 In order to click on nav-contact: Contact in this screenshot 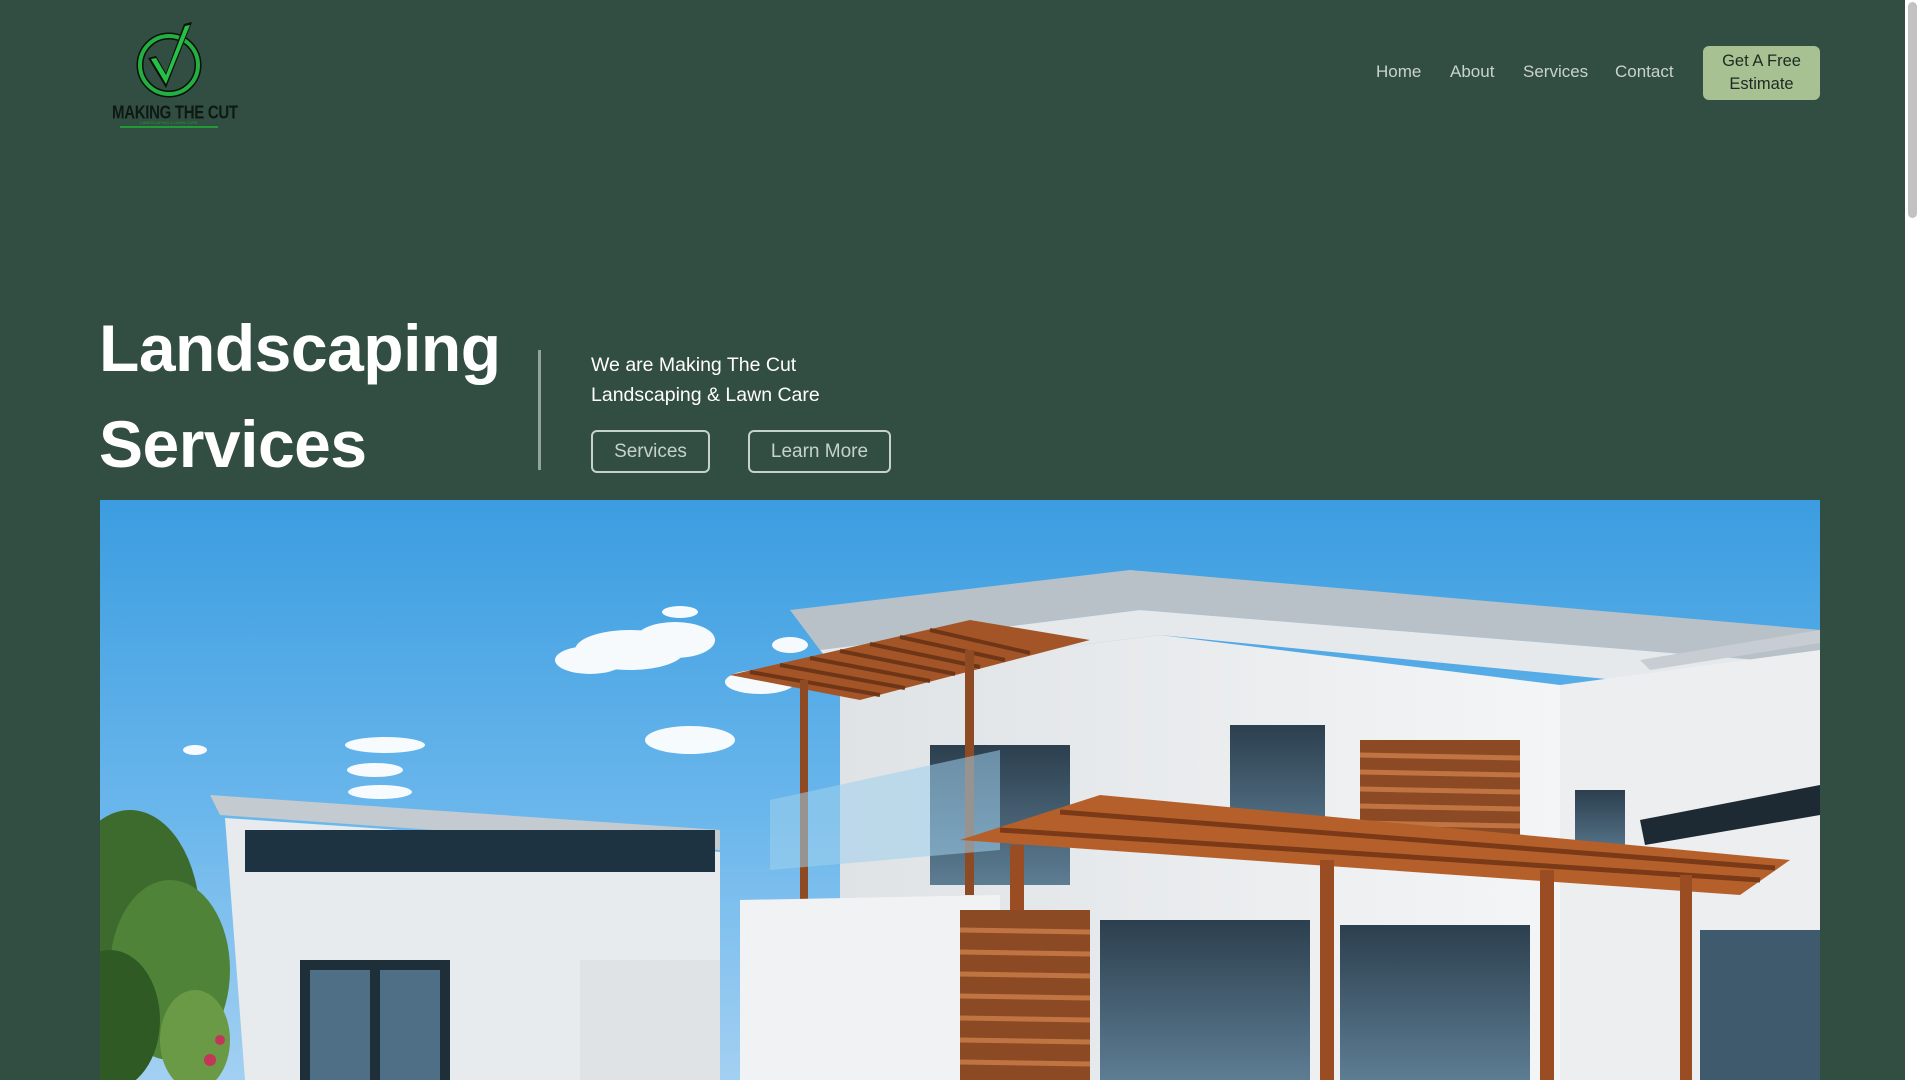, I will do `click(1644, 72)`.